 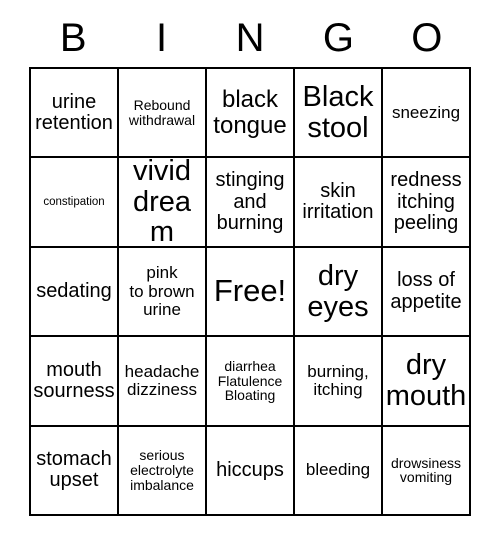 I want to click on bingo-cell-label: burning, itching, so click(x=338, y=380).